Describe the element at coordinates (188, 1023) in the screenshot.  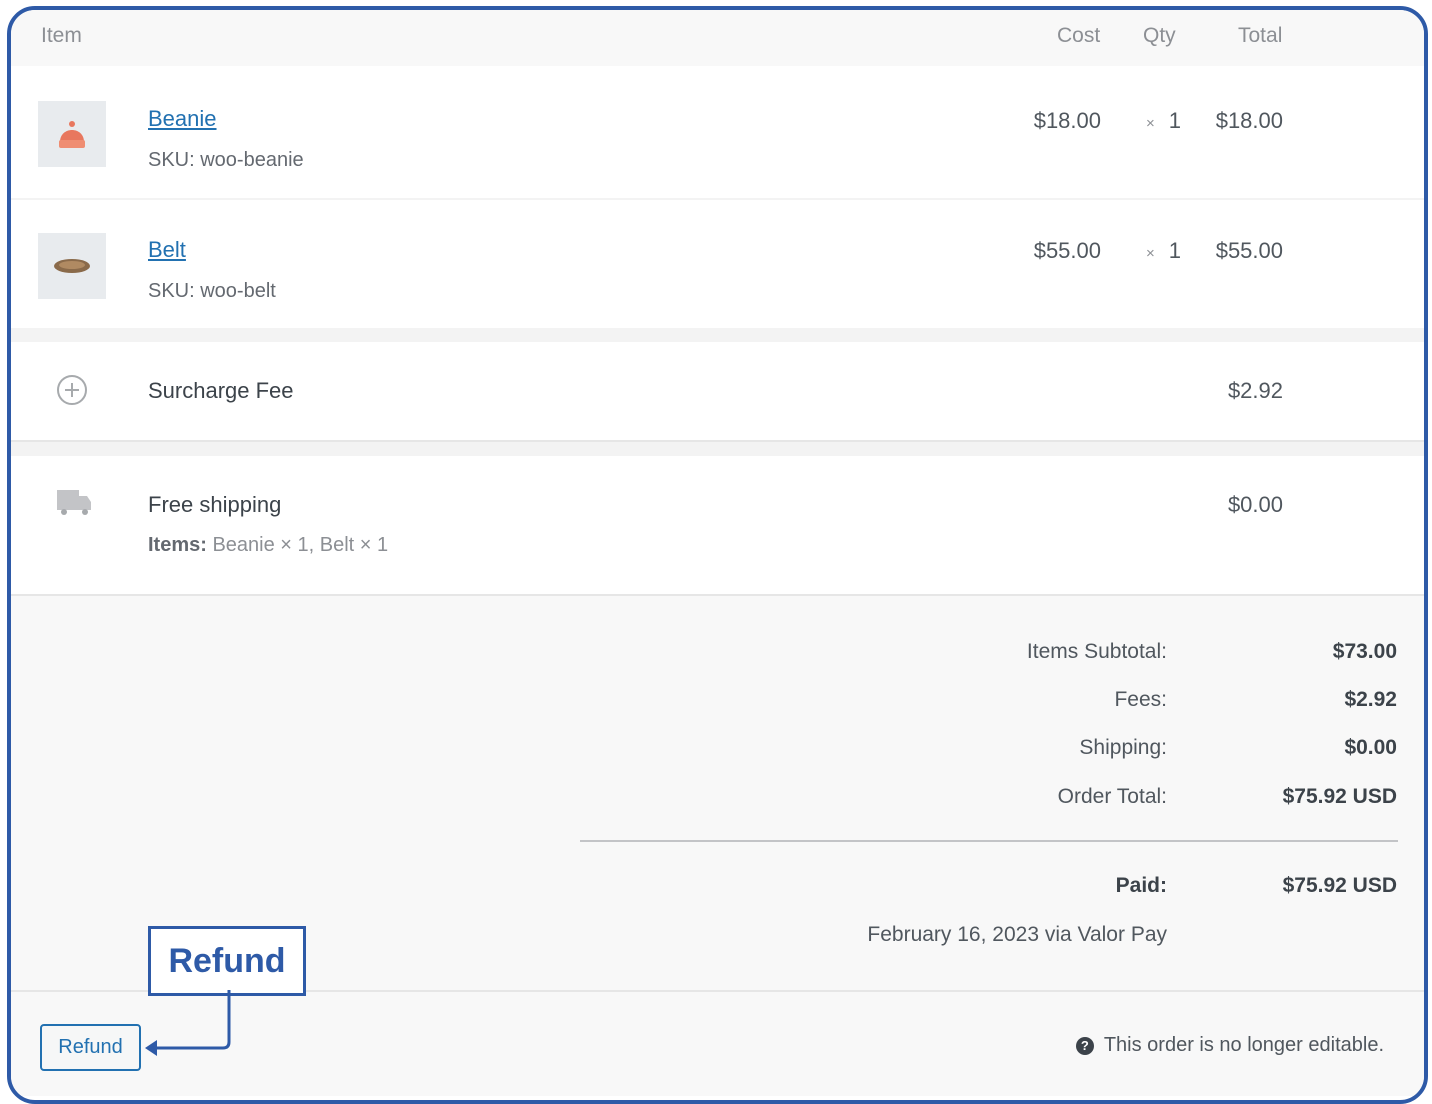
I see `callout-arrow-icon` at that location.